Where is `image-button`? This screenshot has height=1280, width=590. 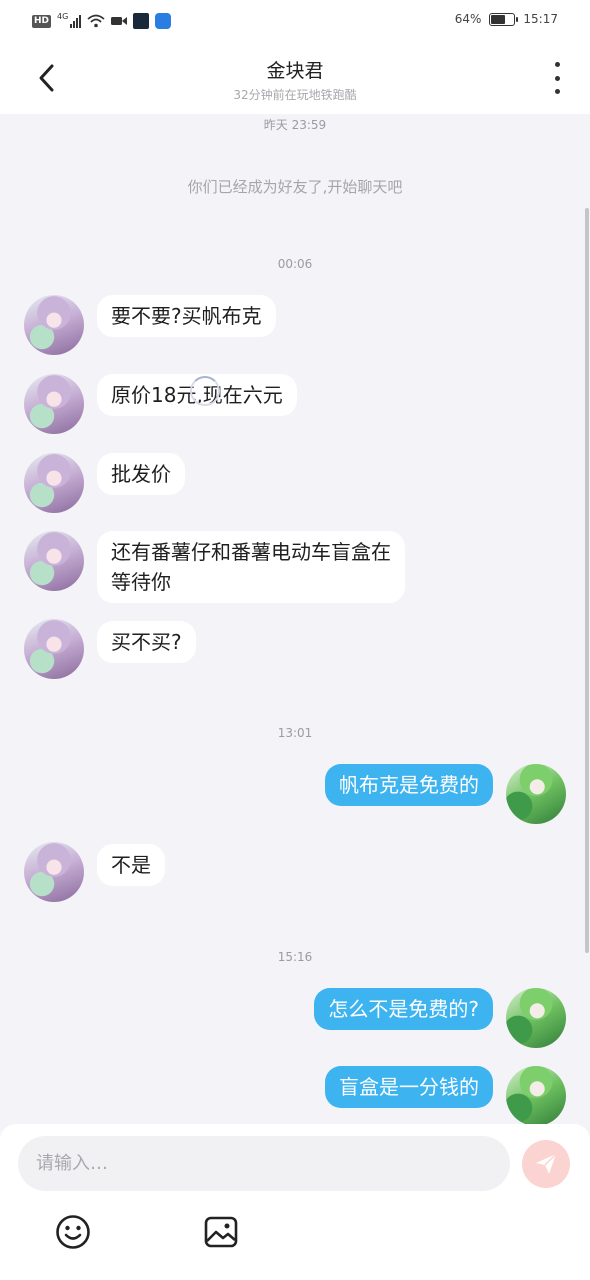
image-button is located at coordinates (221, 1232).